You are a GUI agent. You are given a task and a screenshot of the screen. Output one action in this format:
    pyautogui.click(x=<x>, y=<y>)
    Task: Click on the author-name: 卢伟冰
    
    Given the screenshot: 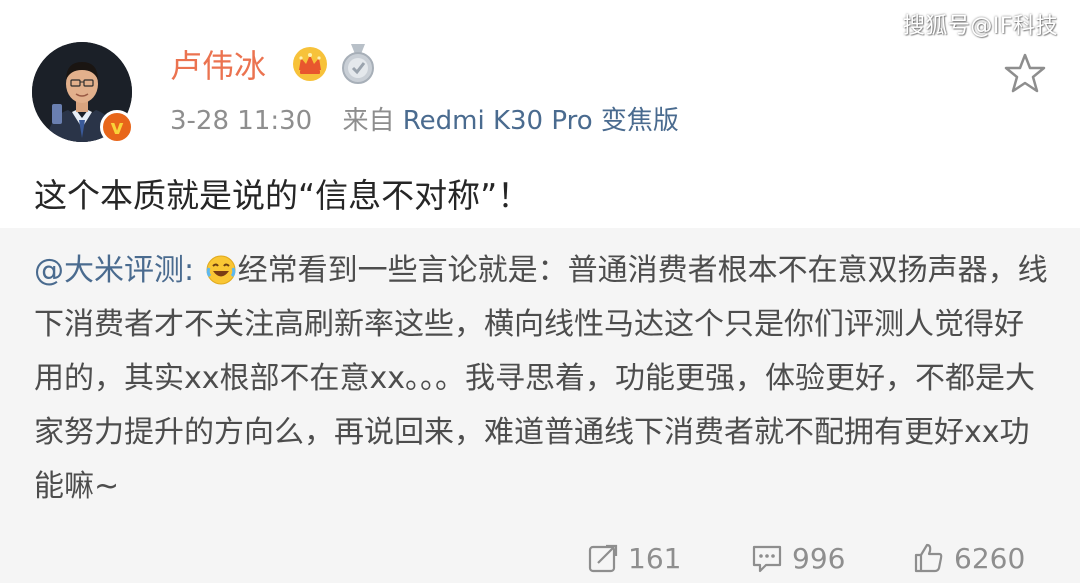 What is the action you would take?
    pyautogui.click(x=218, y=66)
    